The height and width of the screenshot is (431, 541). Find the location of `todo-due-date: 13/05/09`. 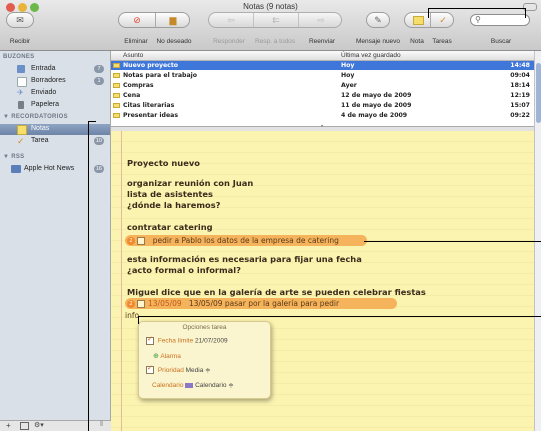

todo-due-date: 13/05/09 is located at coordinates (165, 303).